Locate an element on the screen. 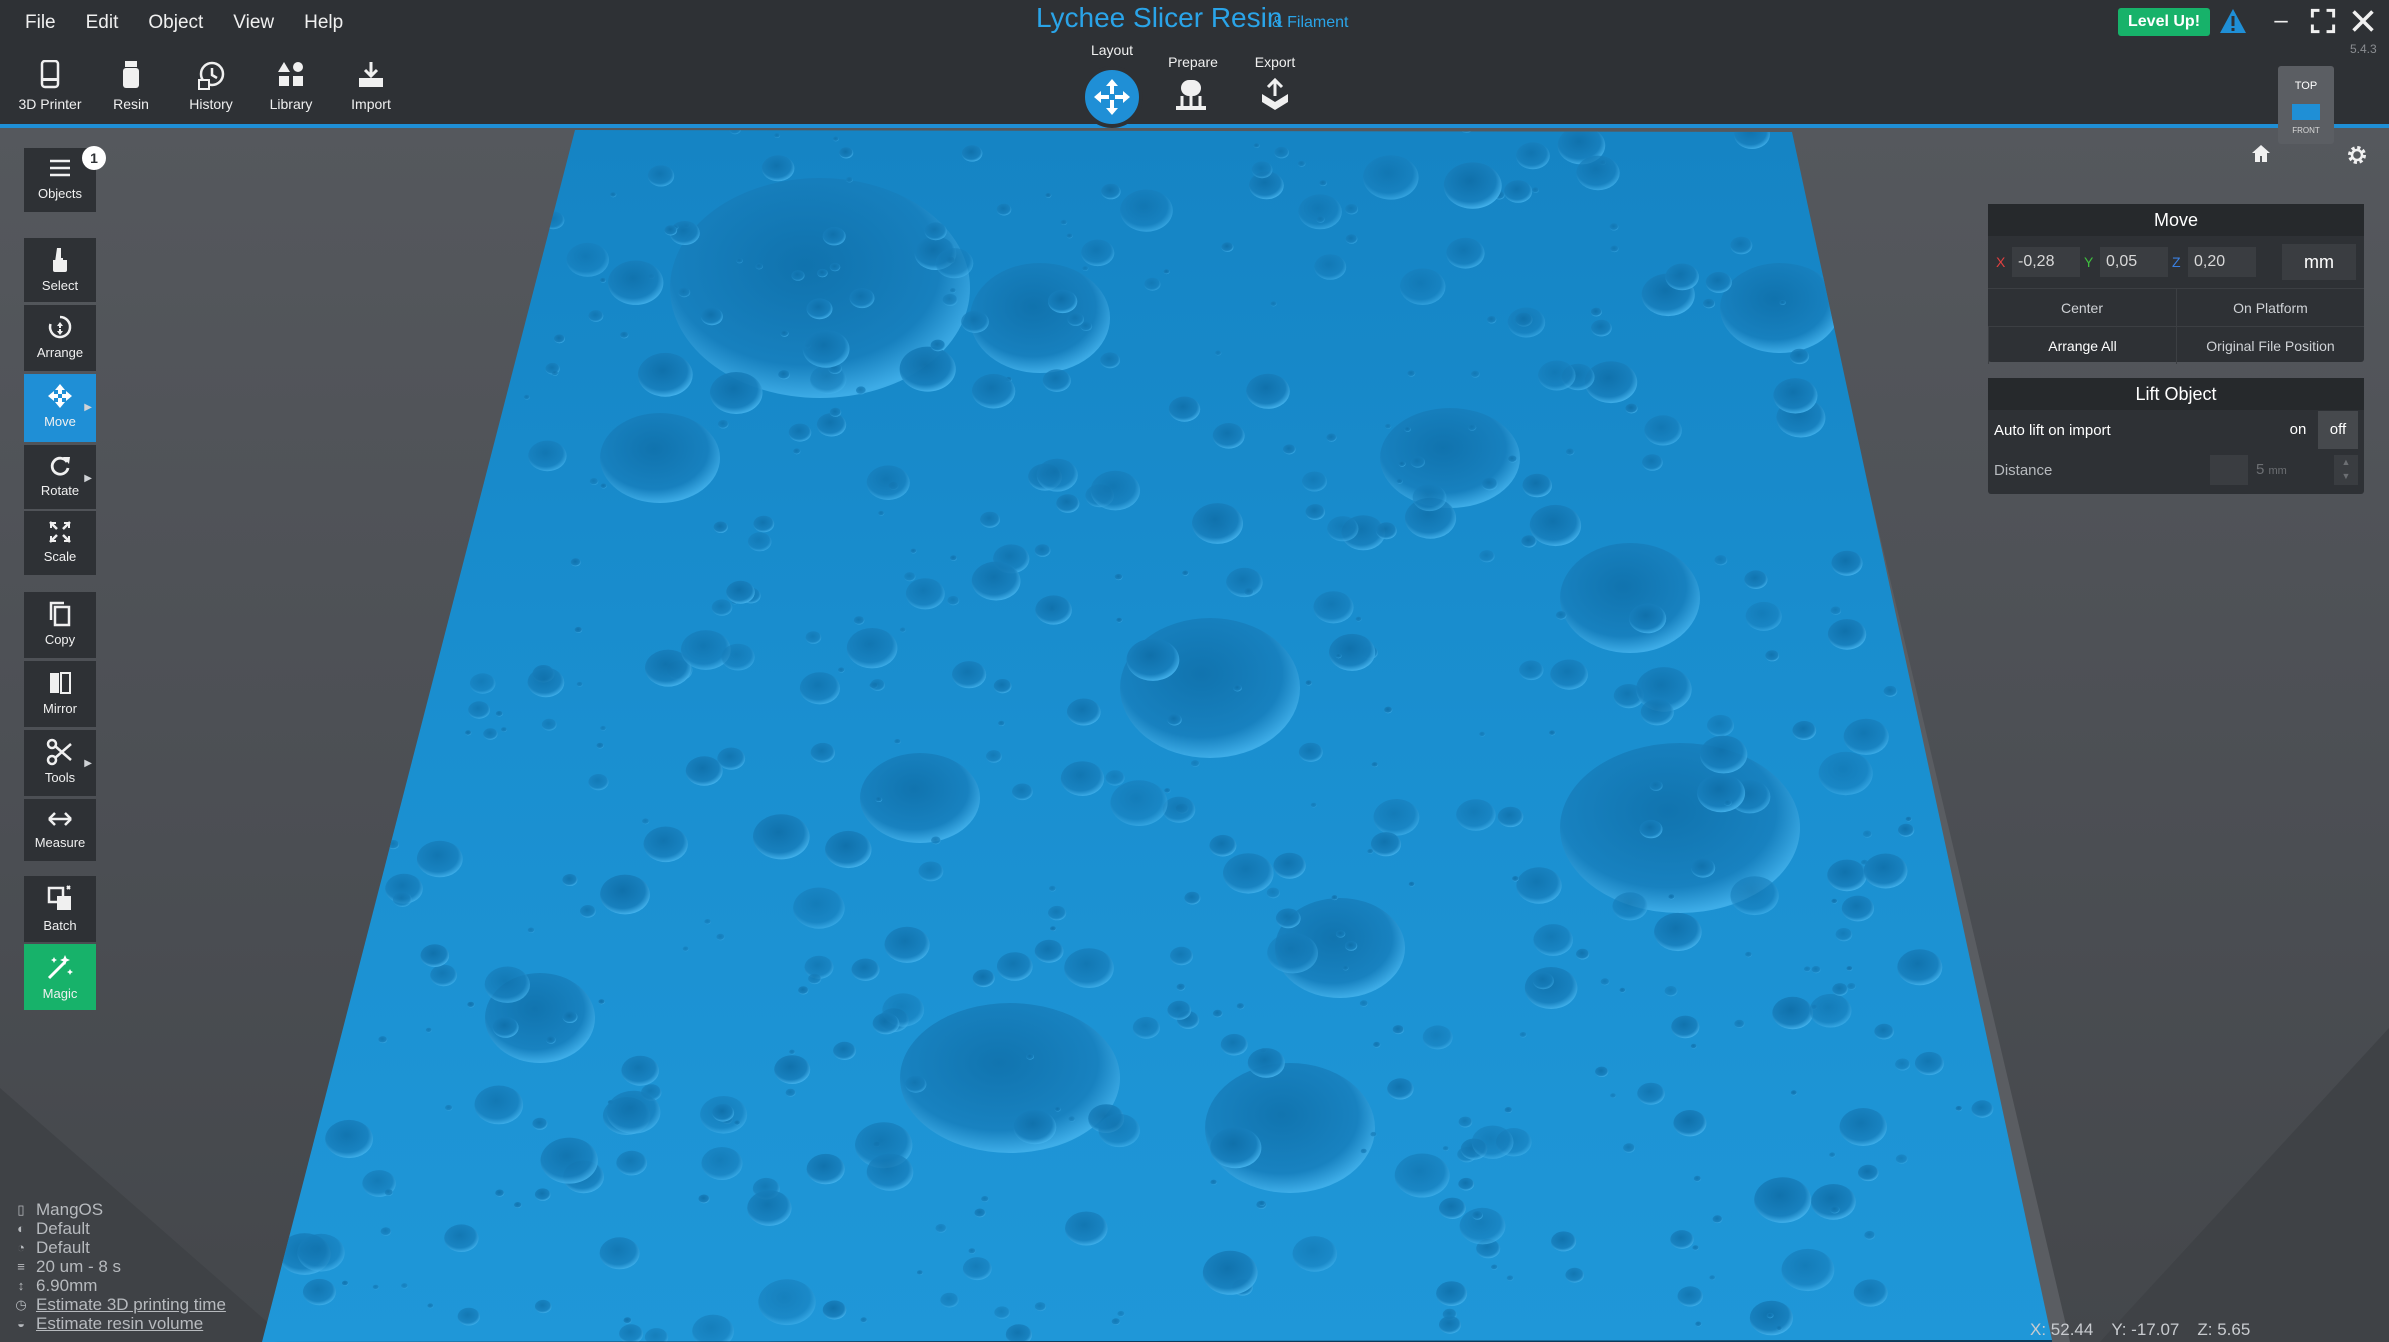 The width and height of the screenshot is (2389, 1342). auto-lift-row: Auto lift on import on off is located at coordinates (2176, 430).